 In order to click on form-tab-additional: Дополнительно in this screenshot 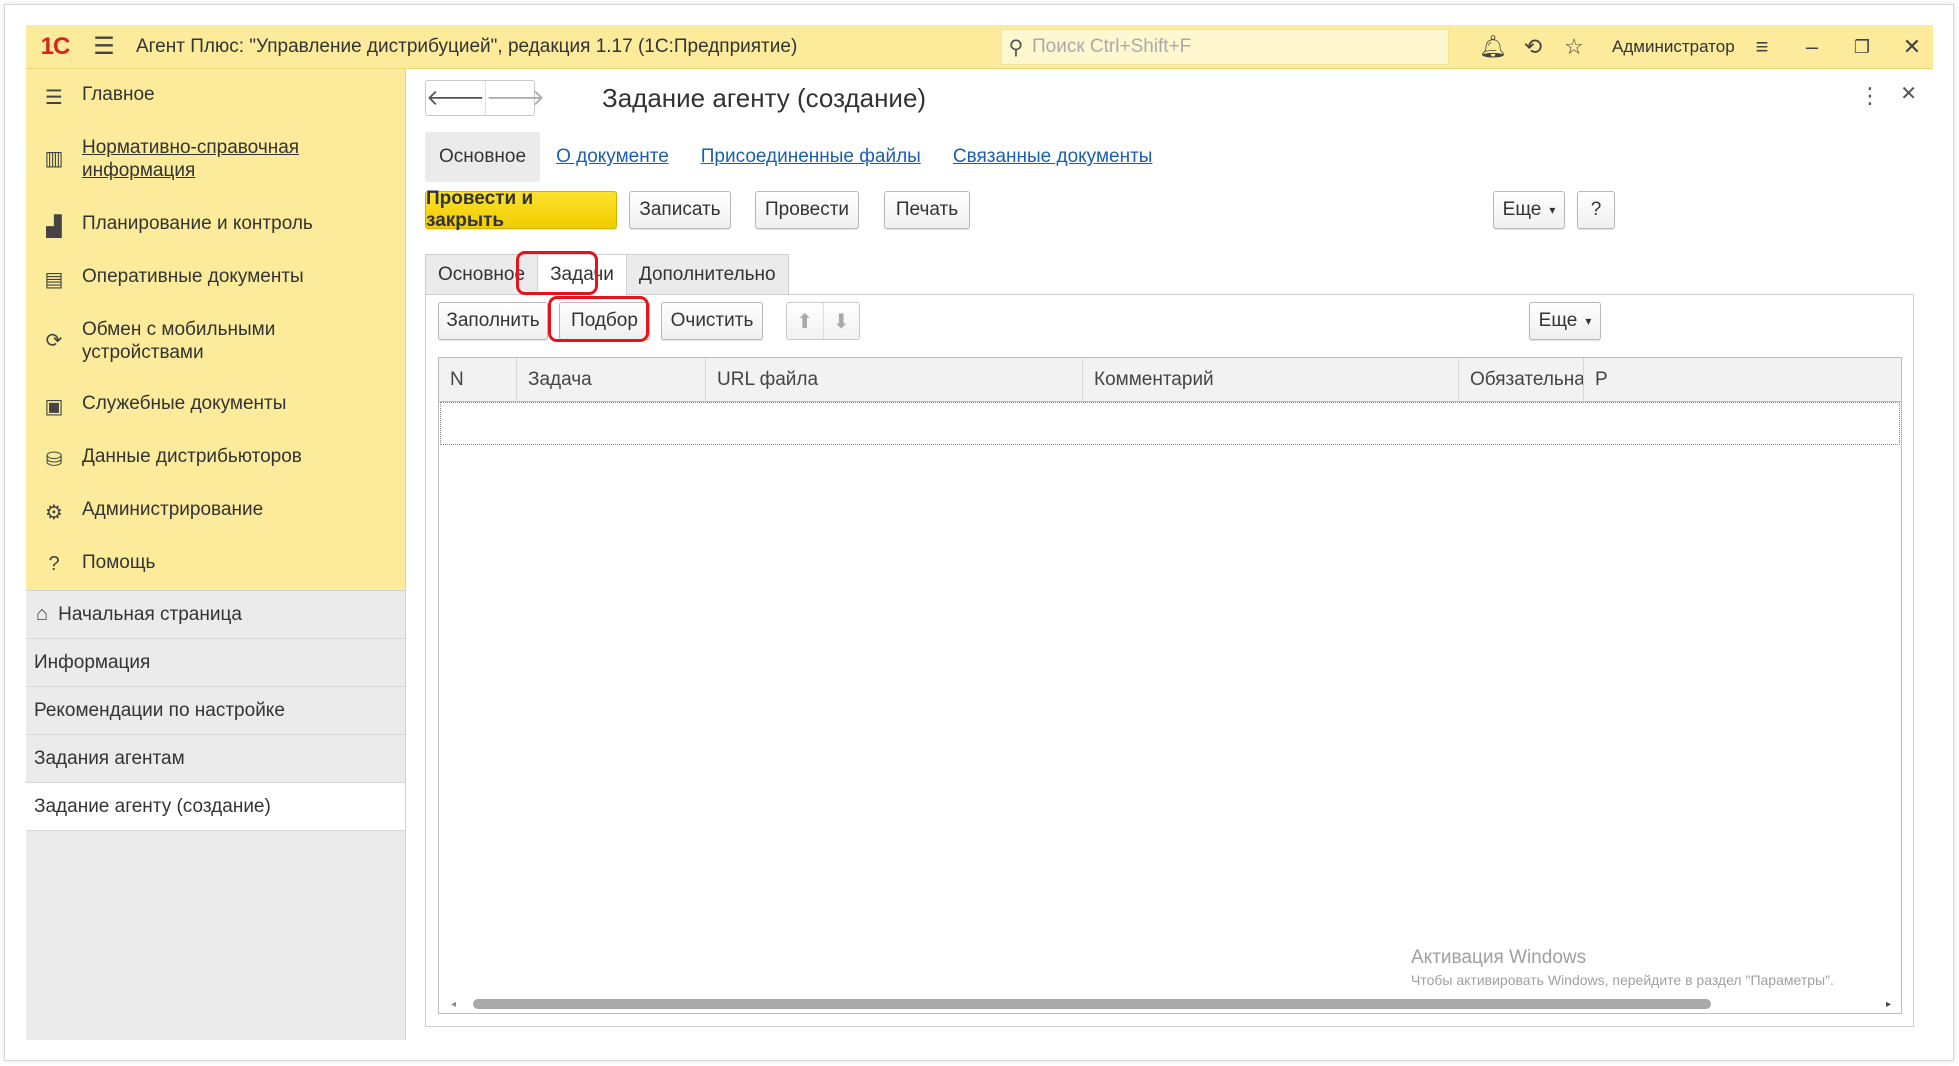, I will do `click(707, 274)`.